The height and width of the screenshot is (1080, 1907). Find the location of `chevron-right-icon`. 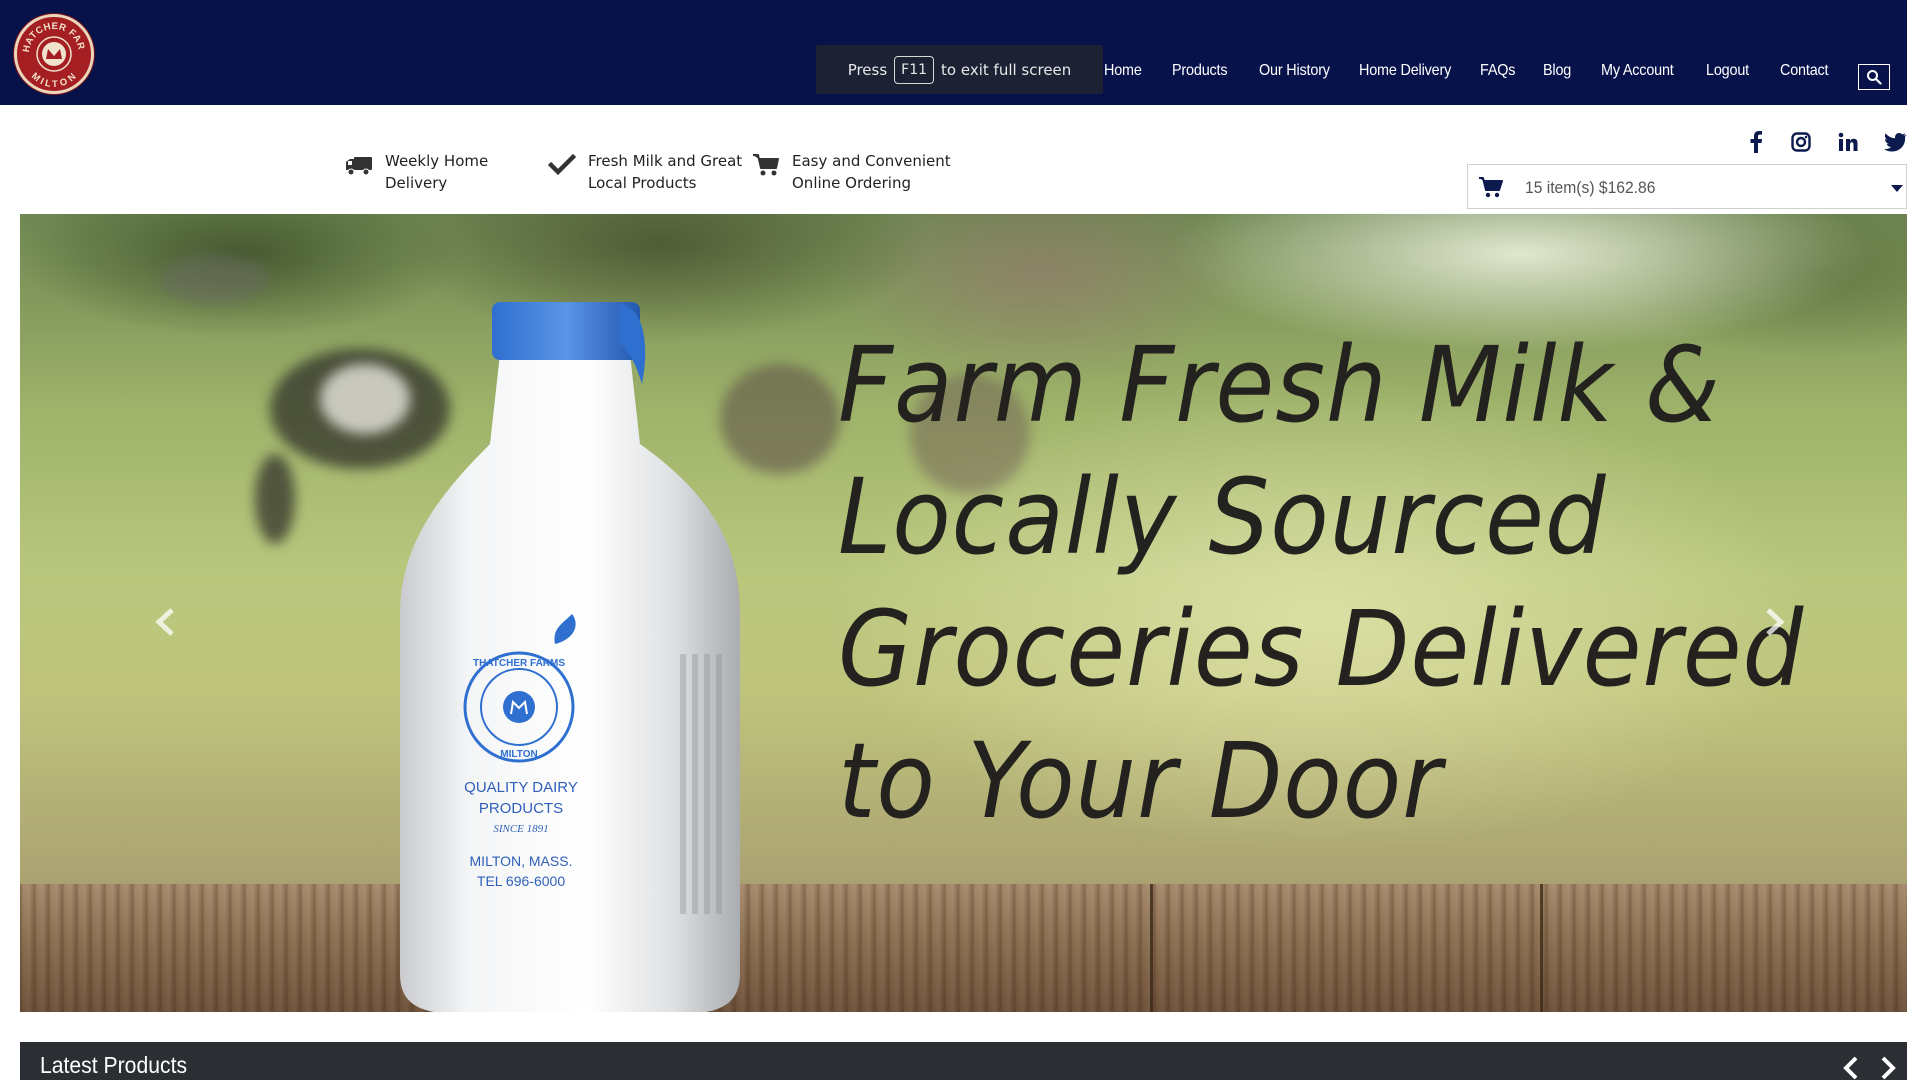

chevron-right-icon is located at coordinates (1775, 622).